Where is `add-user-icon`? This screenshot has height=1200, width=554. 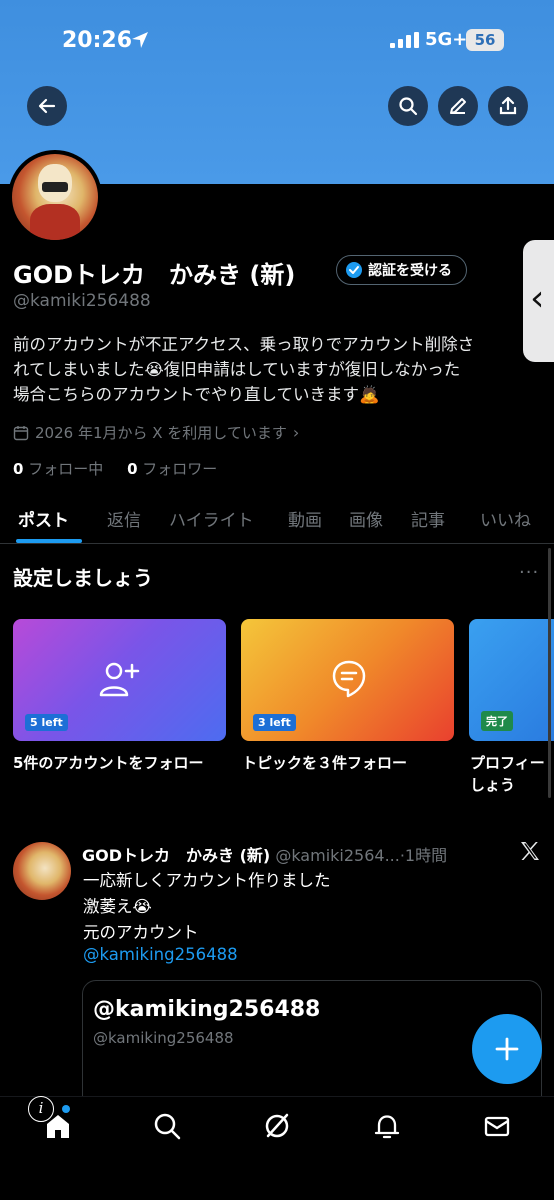 add-user-icon is located at coordinates (119, 679).